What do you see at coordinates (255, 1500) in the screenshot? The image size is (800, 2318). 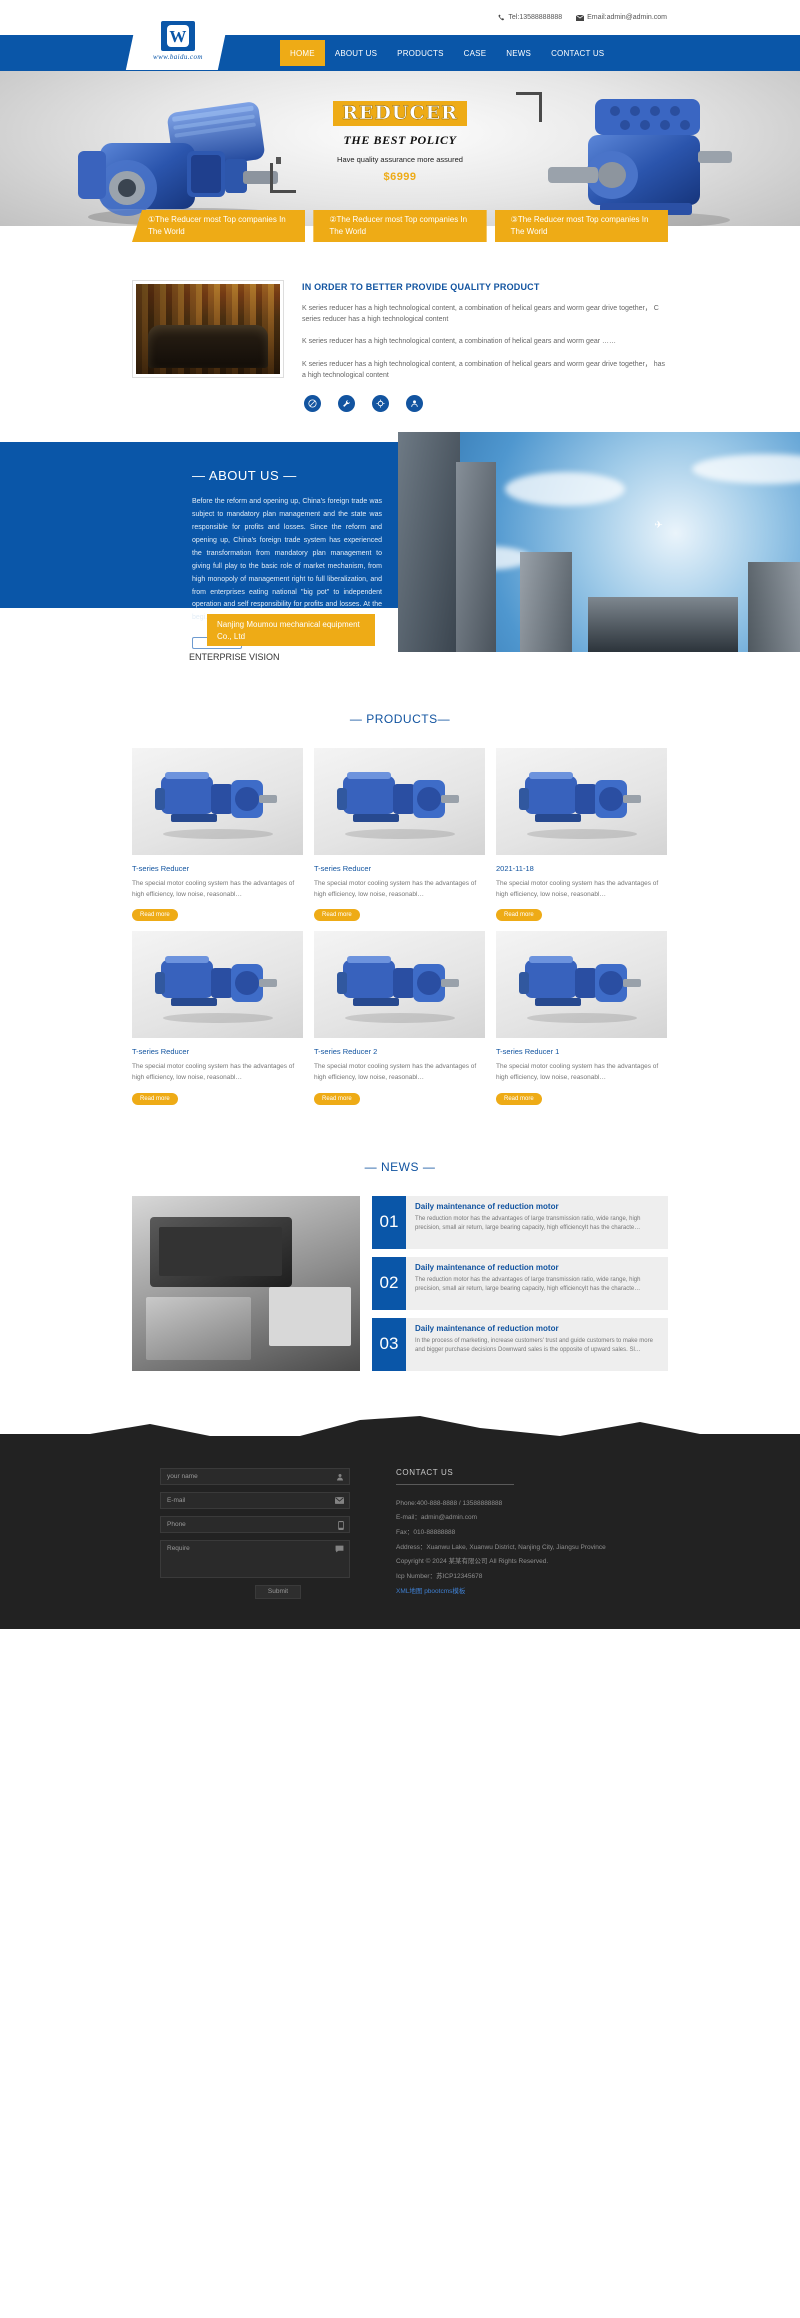 I see `email-field: E-mail` at bounding box center [255, 1500].